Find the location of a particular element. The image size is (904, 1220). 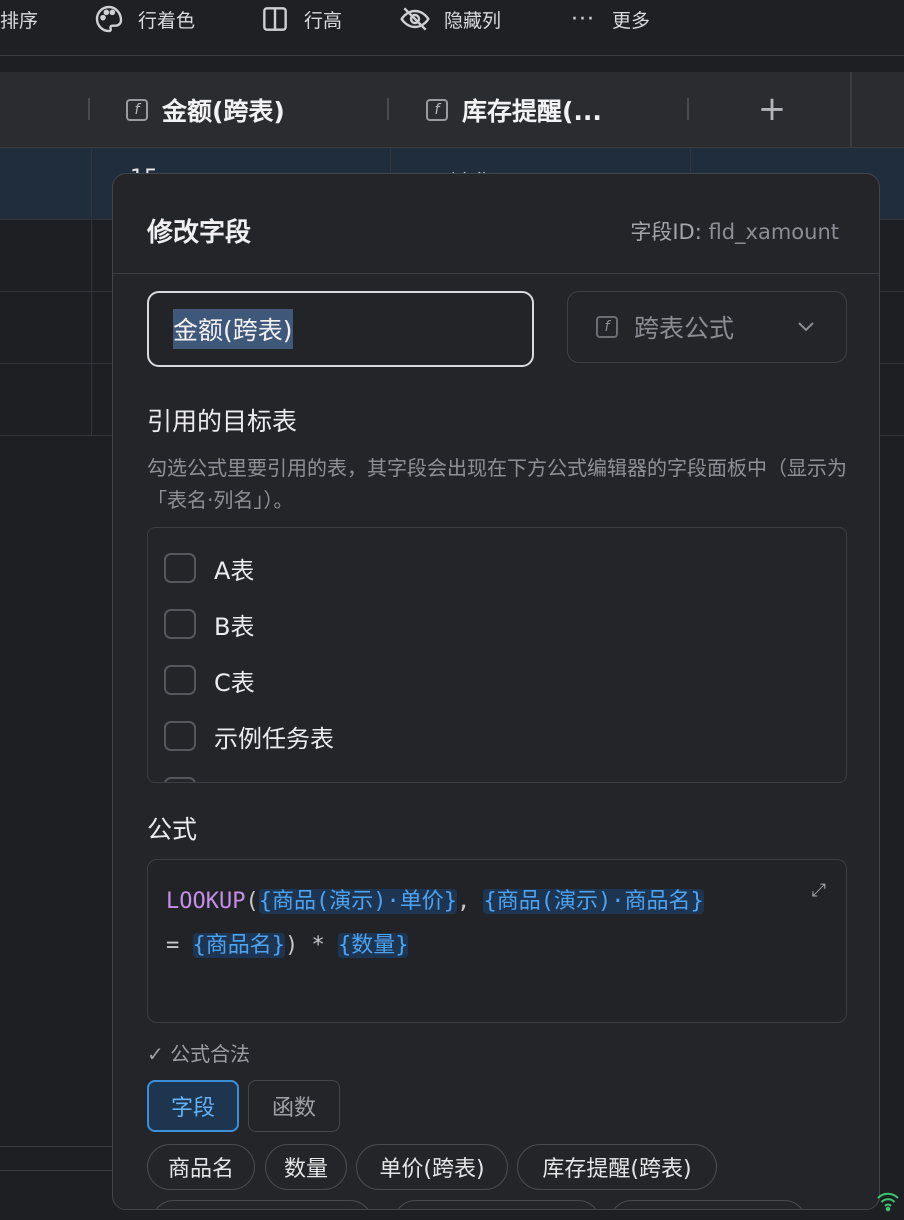

row-height-label: 行高 is located at coordinates (323, 20).